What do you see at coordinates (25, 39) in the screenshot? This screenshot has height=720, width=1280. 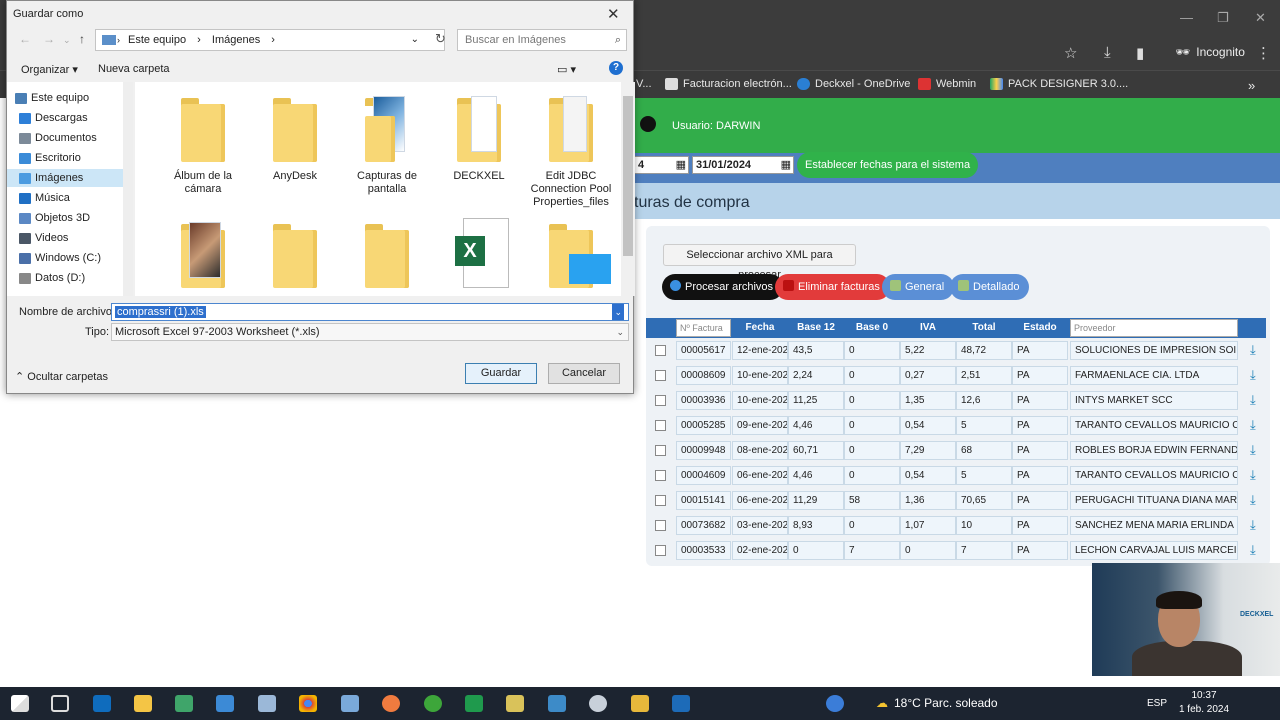 I see `back-icon: ←` at bounding box center [25, 39].